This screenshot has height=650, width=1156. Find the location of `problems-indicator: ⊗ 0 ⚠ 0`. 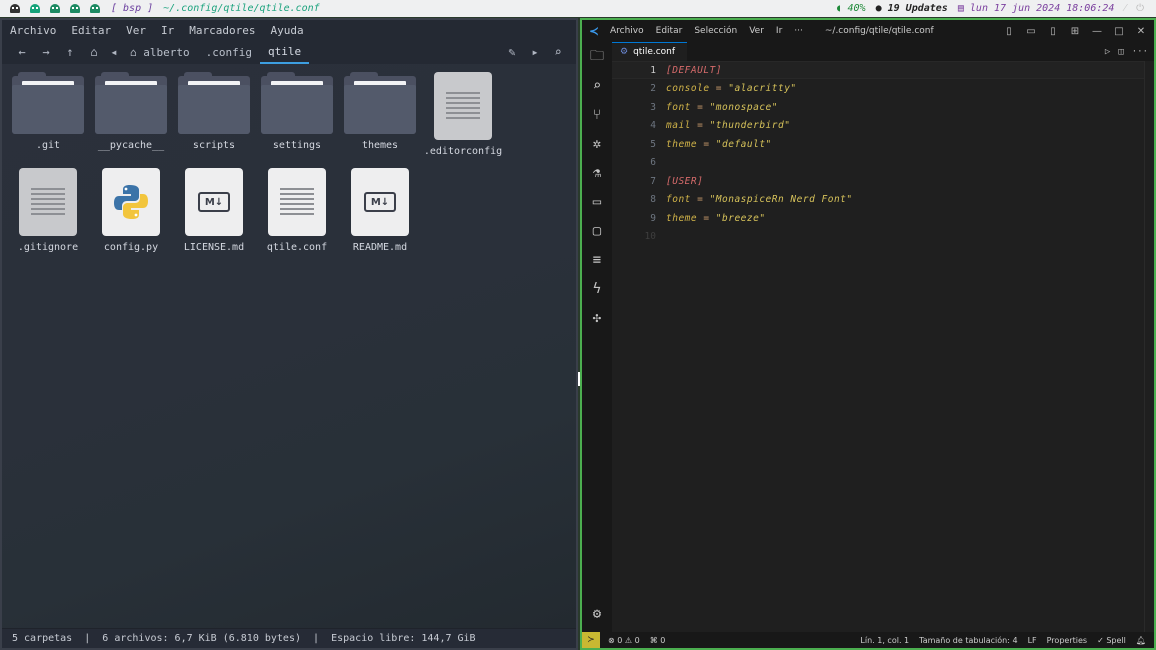

problems-indicator: ⊗ 0 ⚠ 0 is located at coordinates (624, 640).